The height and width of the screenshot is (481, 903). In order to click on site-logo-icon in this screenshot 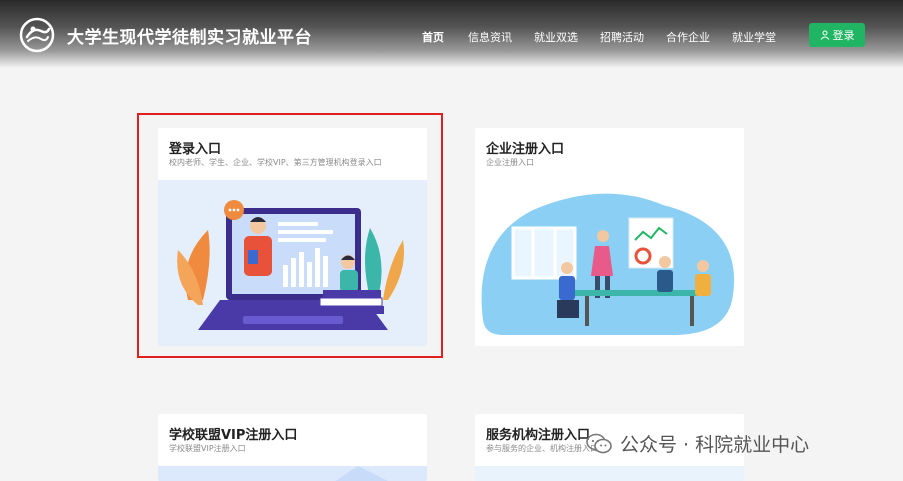, I will do `click(37, 35)`.